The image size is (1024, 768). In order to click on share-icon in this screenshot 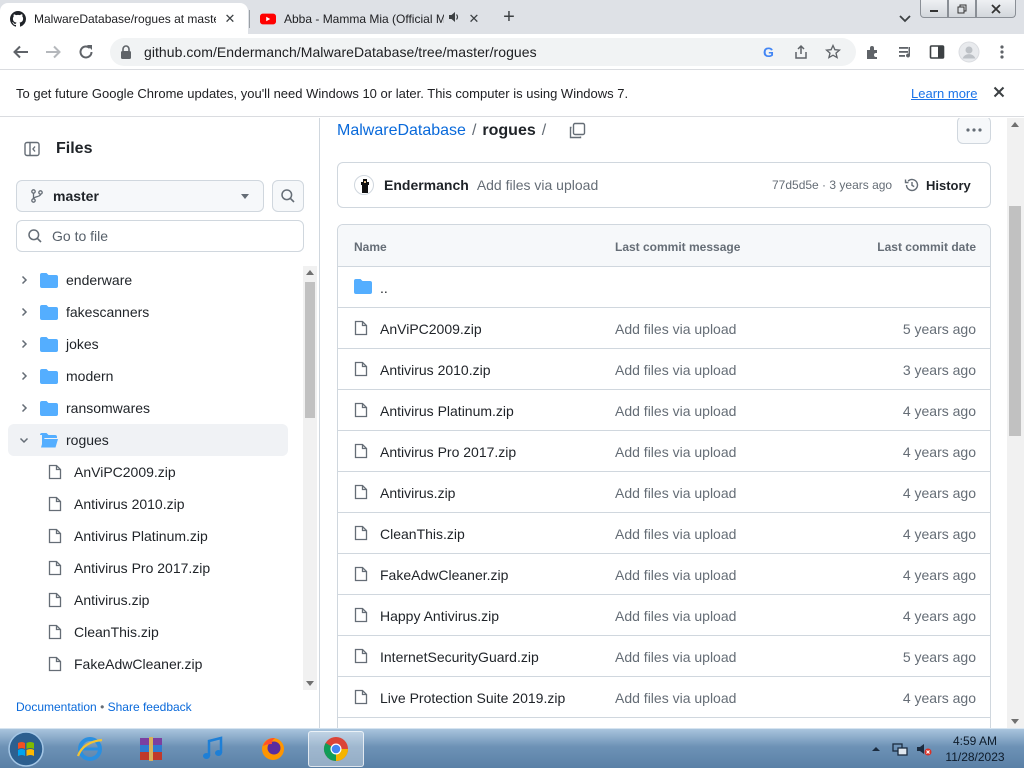, I will do `click(801, 52)`.